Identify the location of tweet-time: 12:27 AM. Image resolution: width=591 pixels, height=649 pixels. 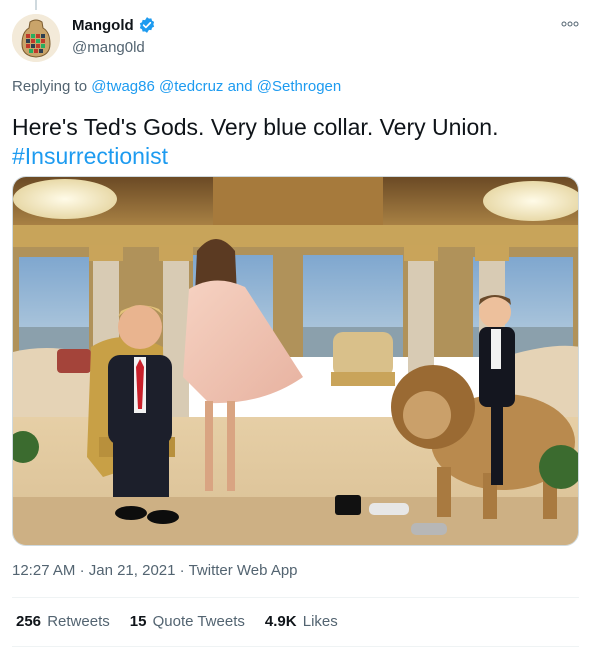
(43, 570).